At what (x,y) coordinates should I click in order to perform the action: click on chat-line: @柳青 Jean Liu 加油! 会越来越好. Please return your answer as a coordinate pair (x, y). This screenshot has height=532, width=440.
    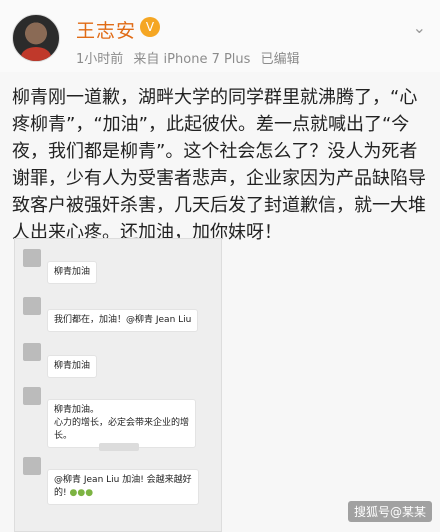
    Looking at the image, I should click on (123, 480).